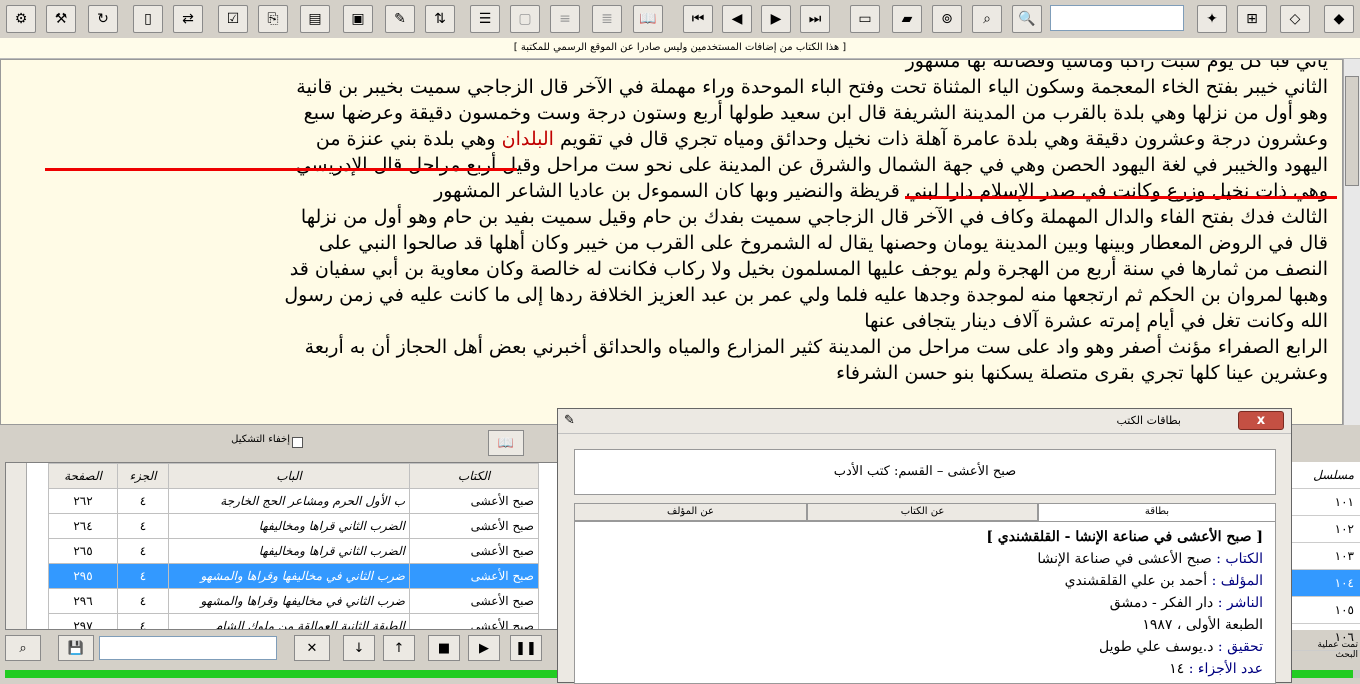 This screenshot has width=1360, height=684. I want to click on refresh-icon: ↻, so click(103, 19).